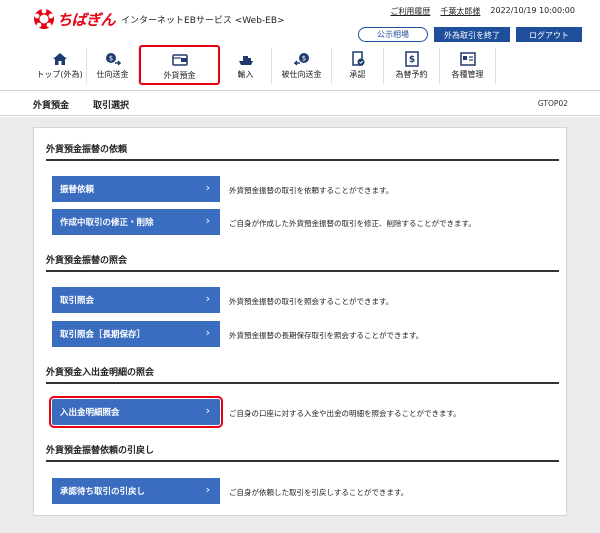  What do you see at coordinates (482, 11) in the screenshot?
I see `top-utility-bar: ご利用履歴 千葉太郎様 2022/10/19 10:00:00` at bounding box center [482, 11].